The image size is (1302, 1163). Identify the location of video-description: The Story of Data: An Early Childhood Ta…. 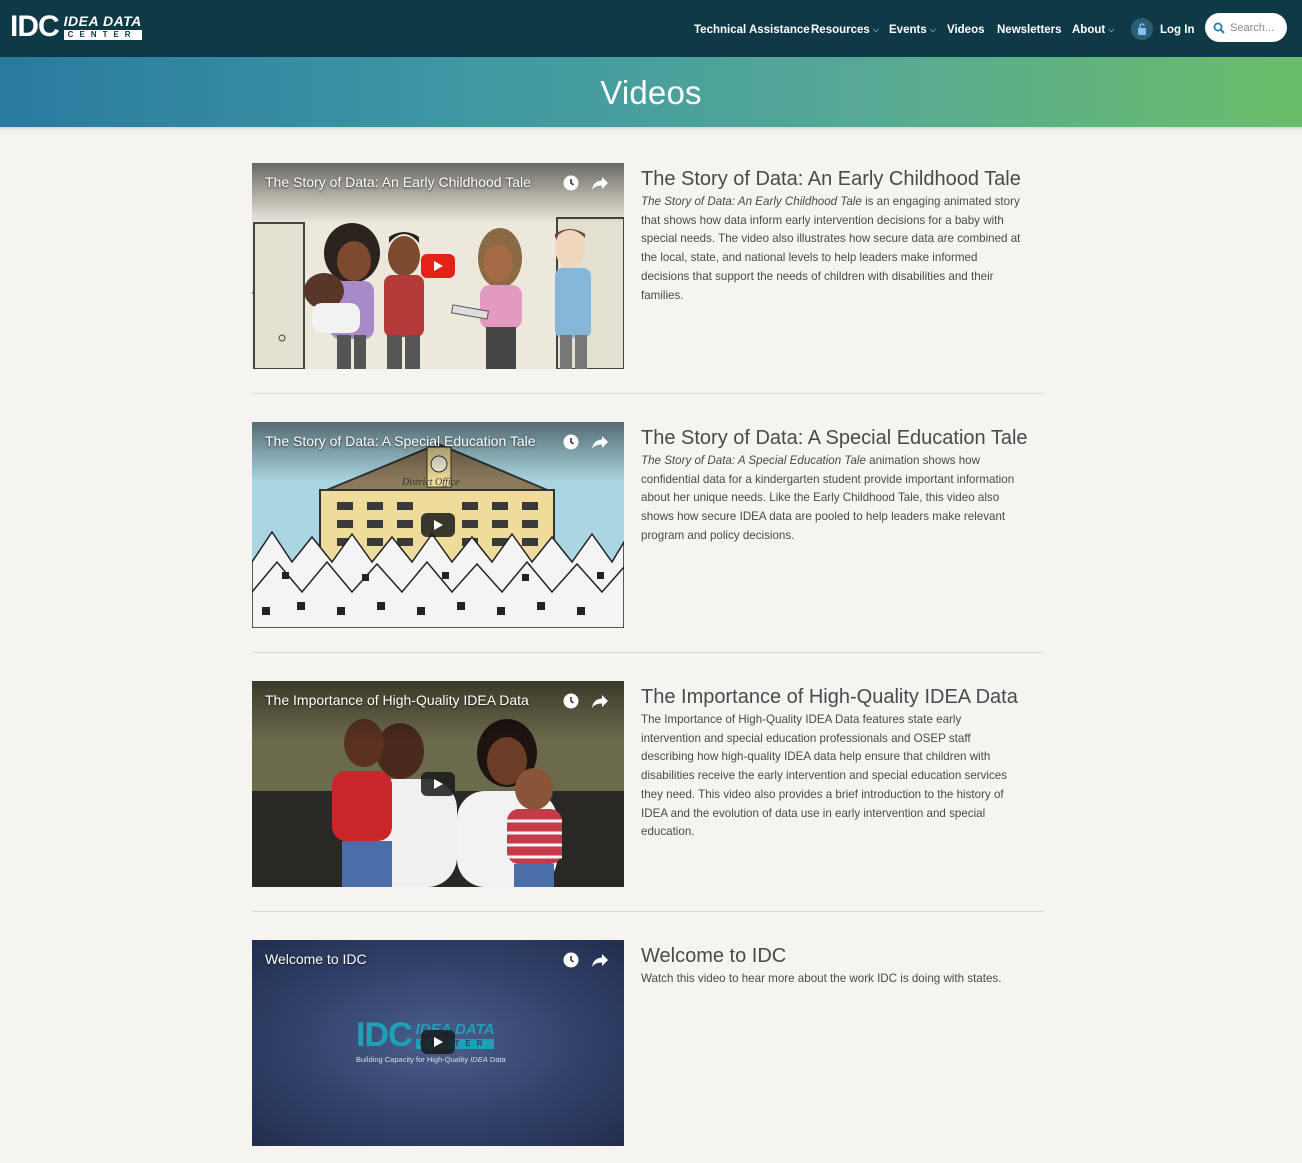
(831, 249).